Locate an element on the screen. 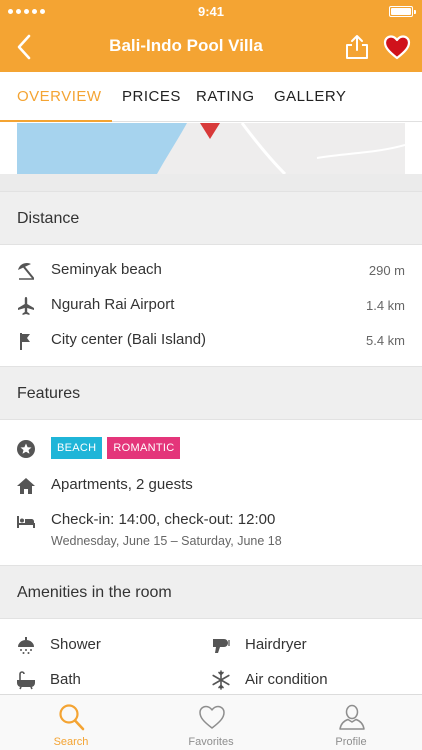  location-map is located at coordinates (211, 148).